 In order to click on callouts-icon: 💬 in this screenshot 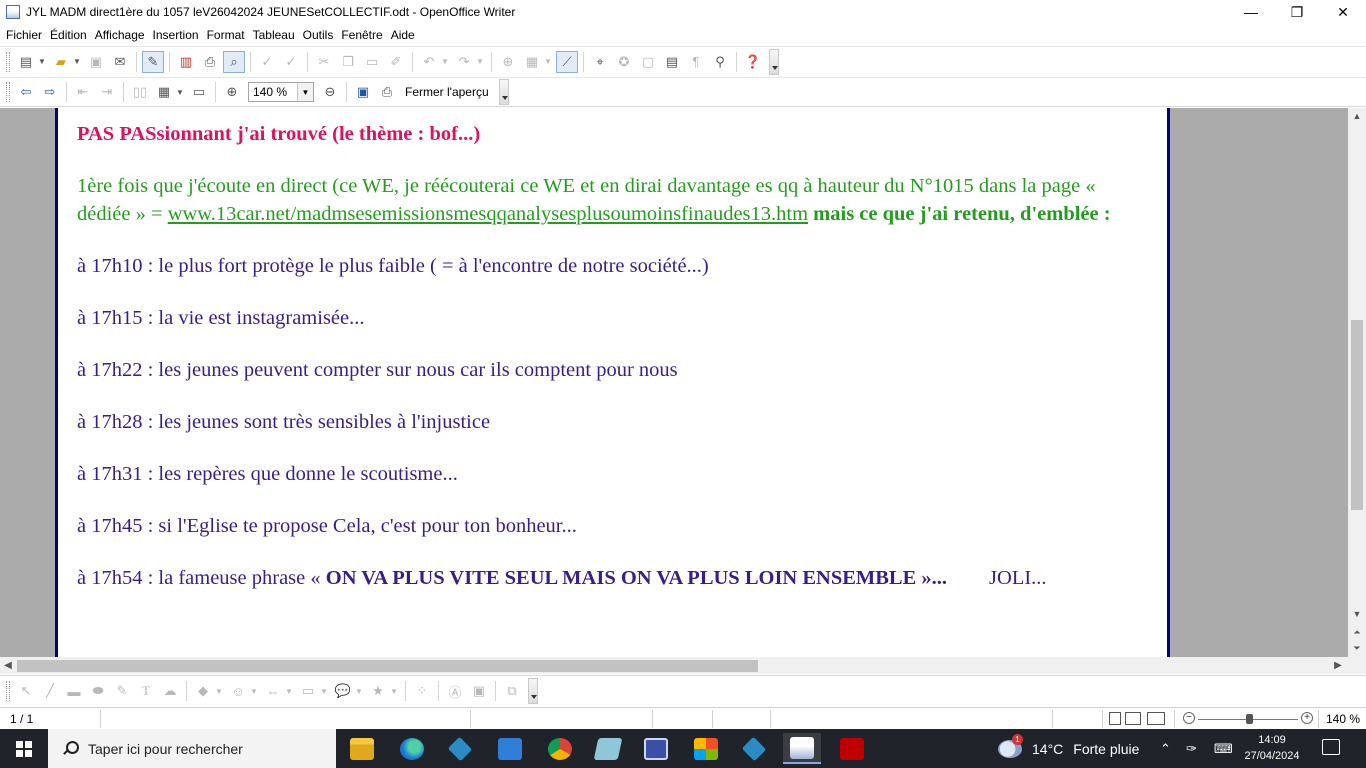, I will do `click(343, 691)`.